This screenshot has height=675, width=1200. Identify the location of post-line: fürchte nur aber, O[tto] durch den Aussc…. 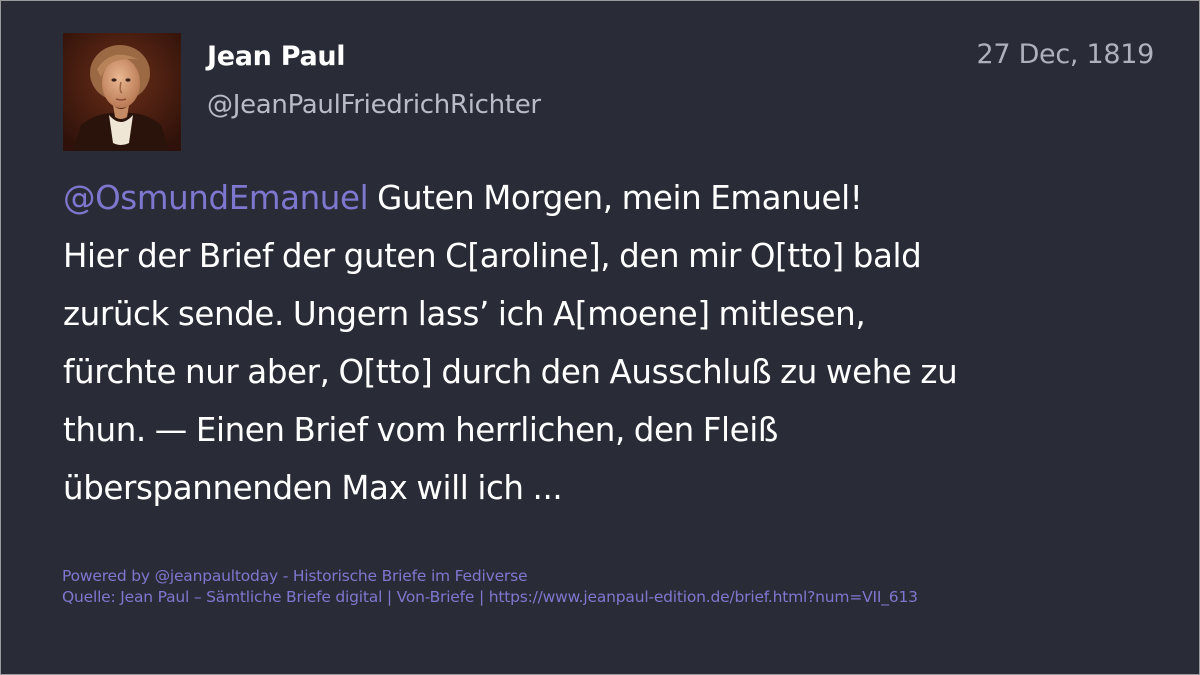
(510, 372).